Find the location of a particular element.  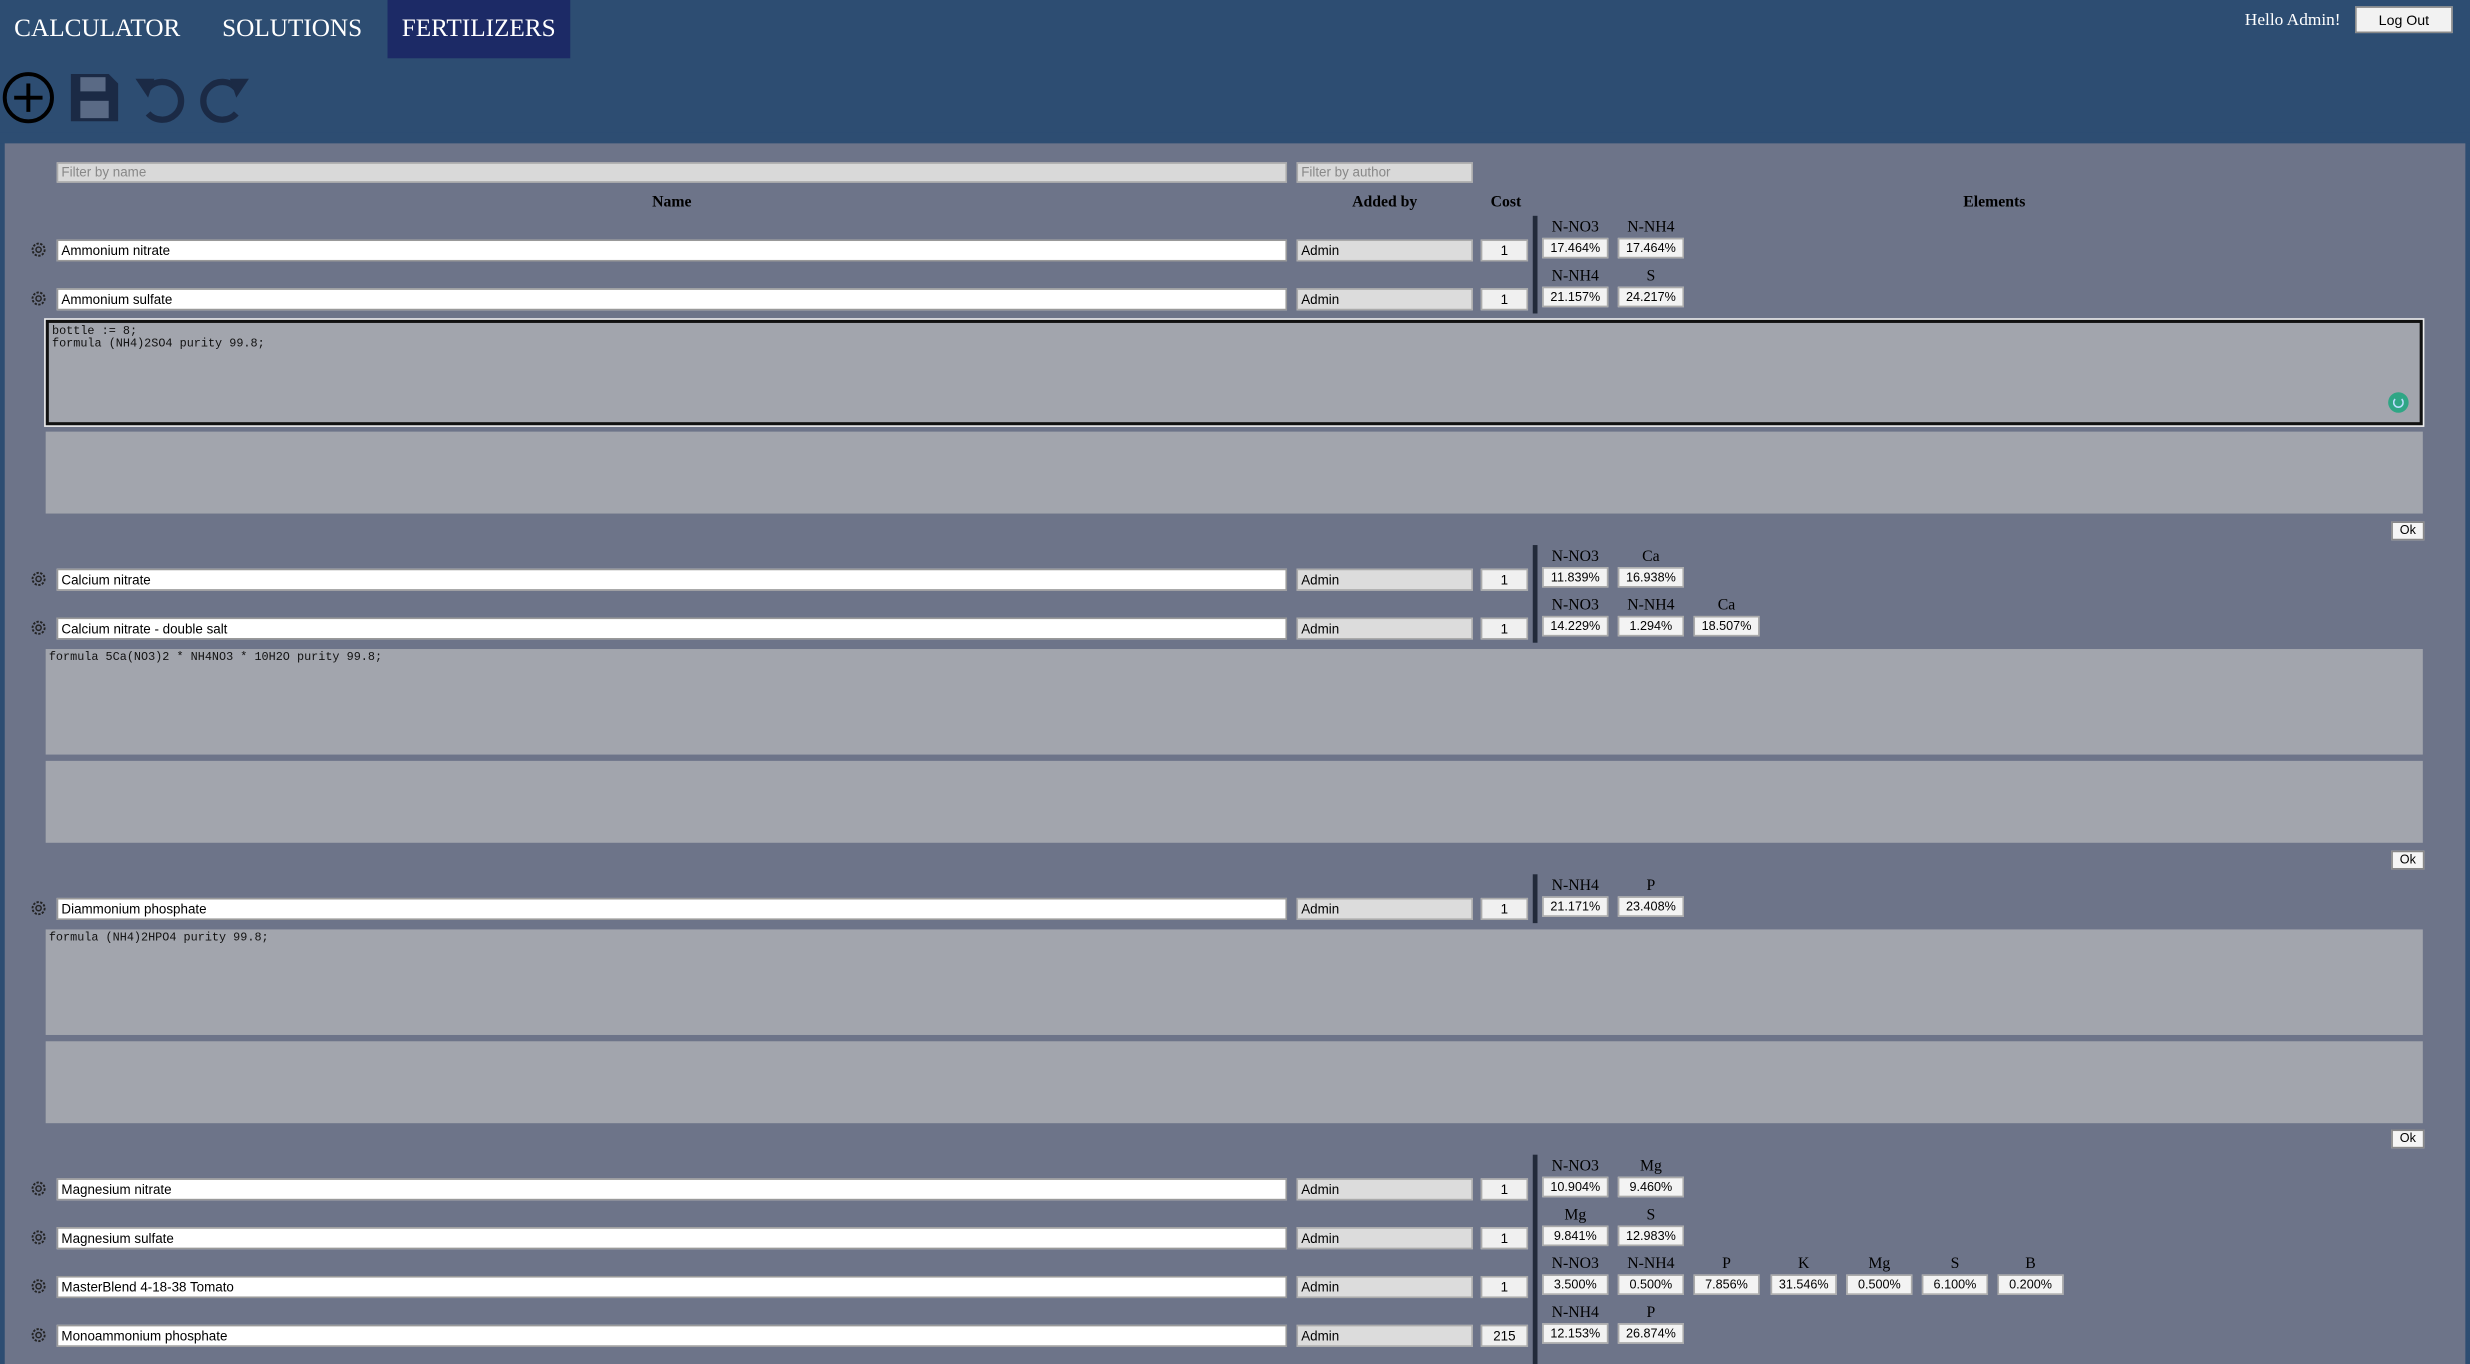

element-cell: S 24.217% is located at coordinates (1650, 288).